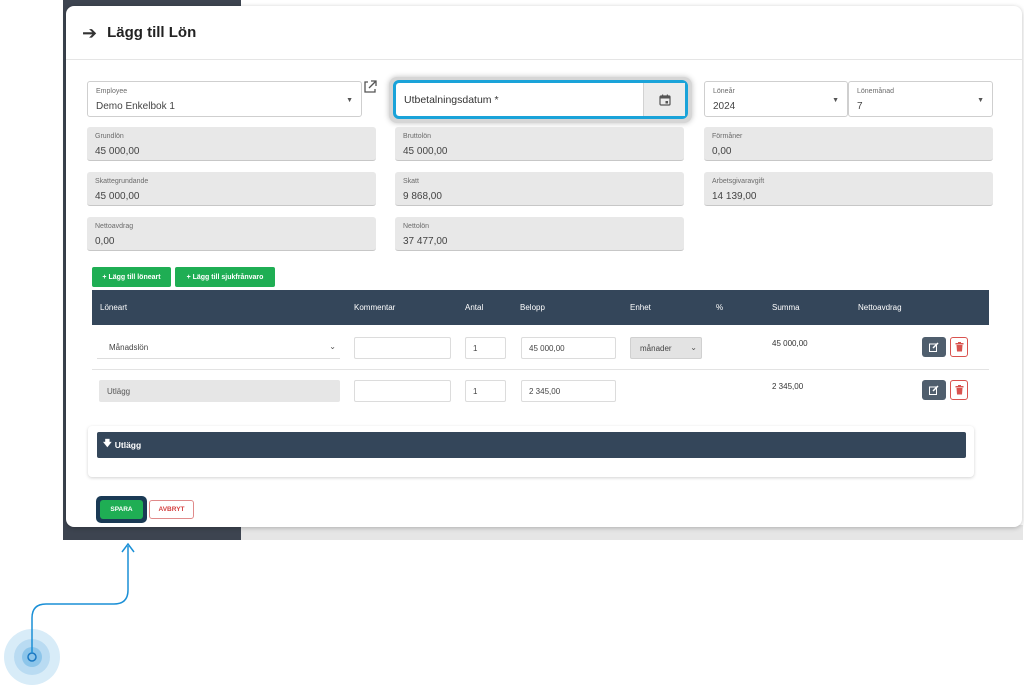  I want to click on skattegrundande-field: Skattegrundande 45 000,00, so click(231, 189).